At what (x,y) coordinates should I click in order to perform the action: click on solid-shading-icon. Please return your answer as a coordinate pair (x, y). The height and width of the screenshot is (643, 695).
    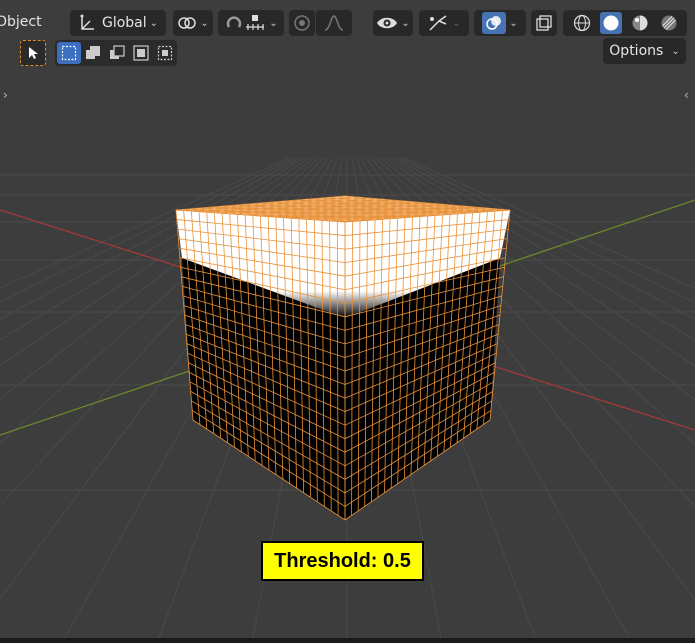
    Looking at the image, I should click on (610, 23).